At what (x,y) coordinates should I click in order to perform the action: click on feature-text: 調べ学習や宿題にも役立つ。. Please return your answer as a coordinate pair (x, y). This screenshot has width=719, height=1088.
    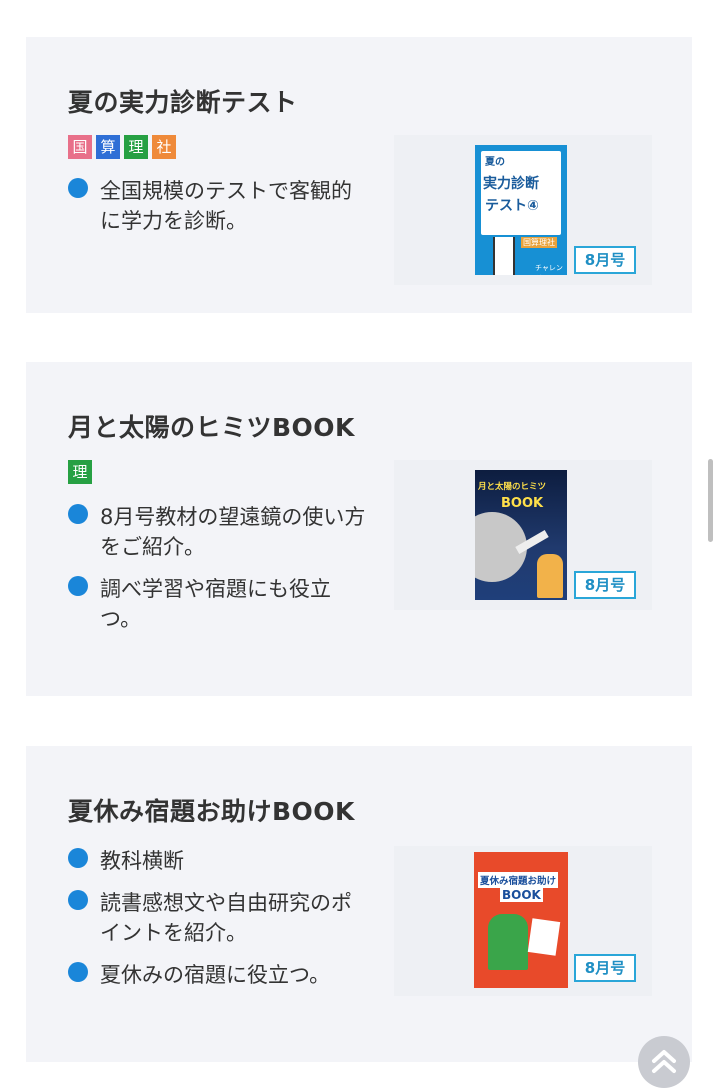
    Looking at the image, I should click on (215, 604).